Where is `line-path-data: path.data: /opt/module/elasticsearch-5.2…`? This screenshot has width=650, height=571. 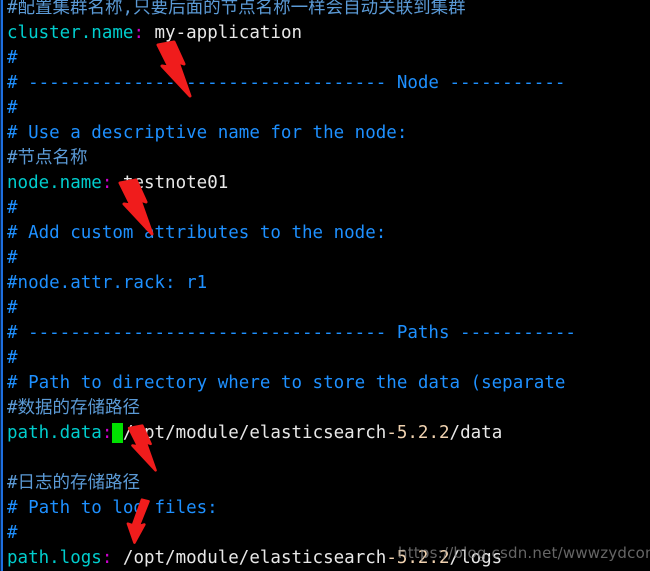
line-path-data: path.data: /opt/module/elasticsearch-5.2… is located at coordinates (325, 433).